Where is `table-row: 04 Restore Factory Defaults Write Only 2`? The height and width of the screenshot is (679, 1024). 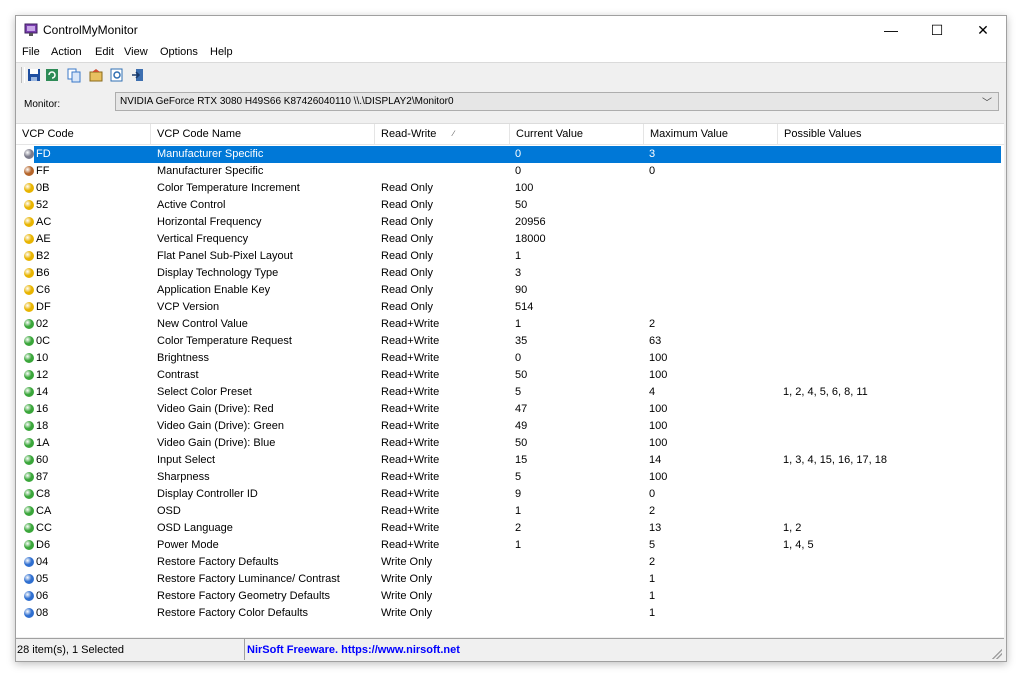
table-row: 04 Restore Factory Defaults Write Only 2 is located at coordinates (510, 562).